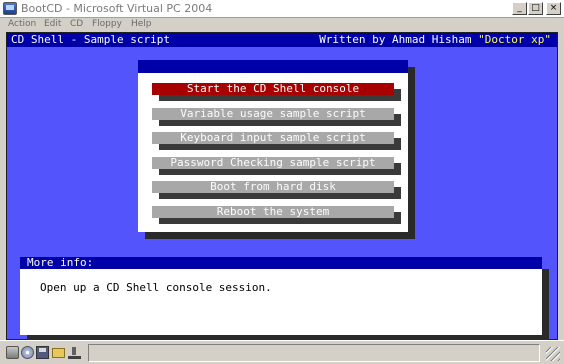 The height and width of the screenshot is (364, 564). Describe the element at coordinates (12, 352) in the screenshot. I see `hard-disk-icon` at that location.